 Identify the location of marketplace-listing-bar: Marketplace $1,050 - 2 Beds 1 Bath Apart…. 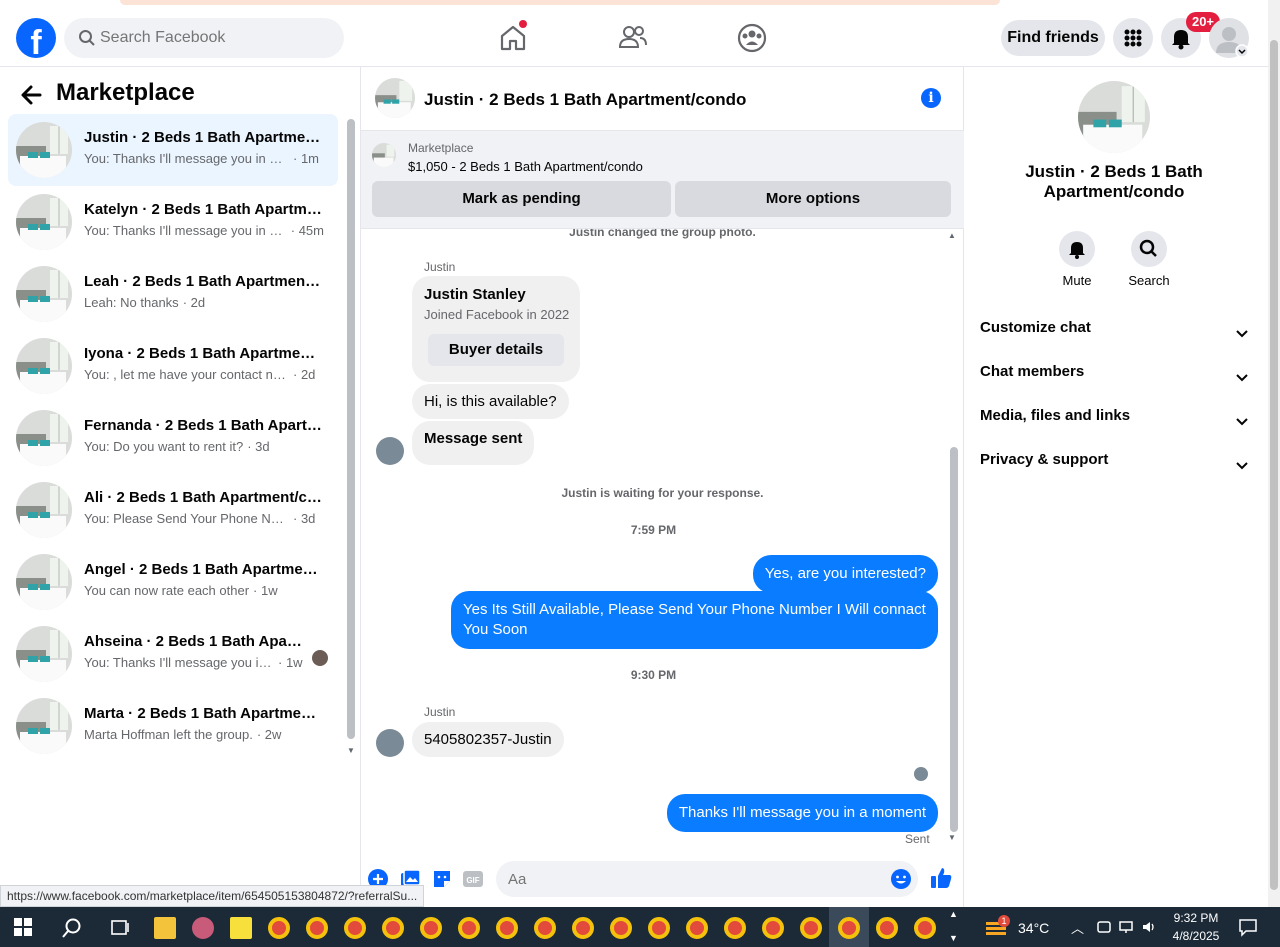
(662, 180).